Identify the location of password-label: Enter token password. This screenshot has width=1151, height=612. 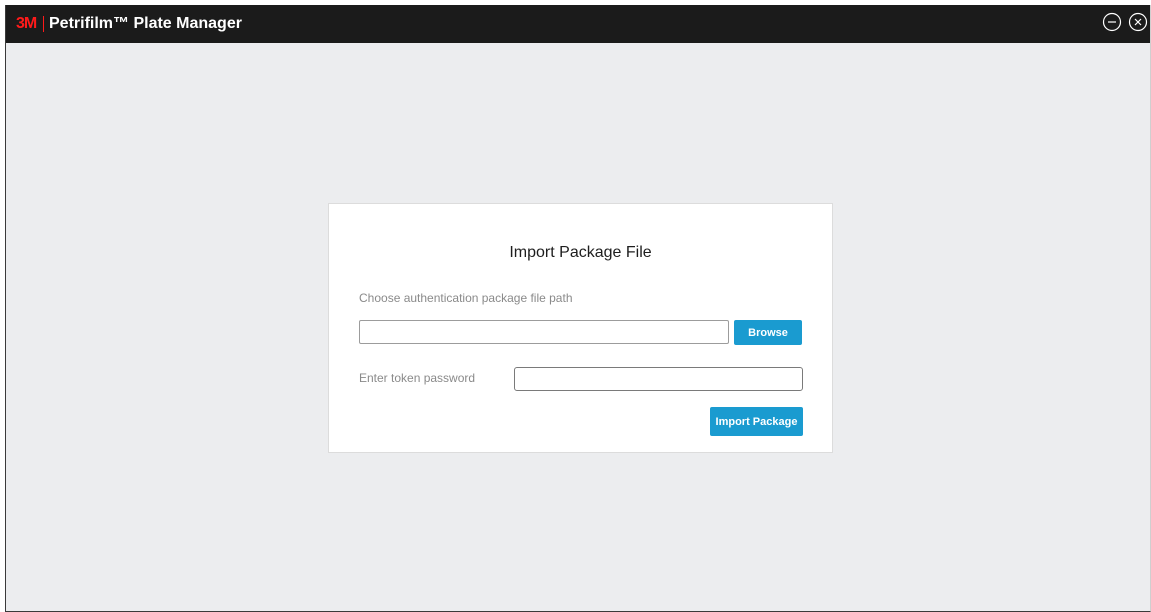
(417, 378).